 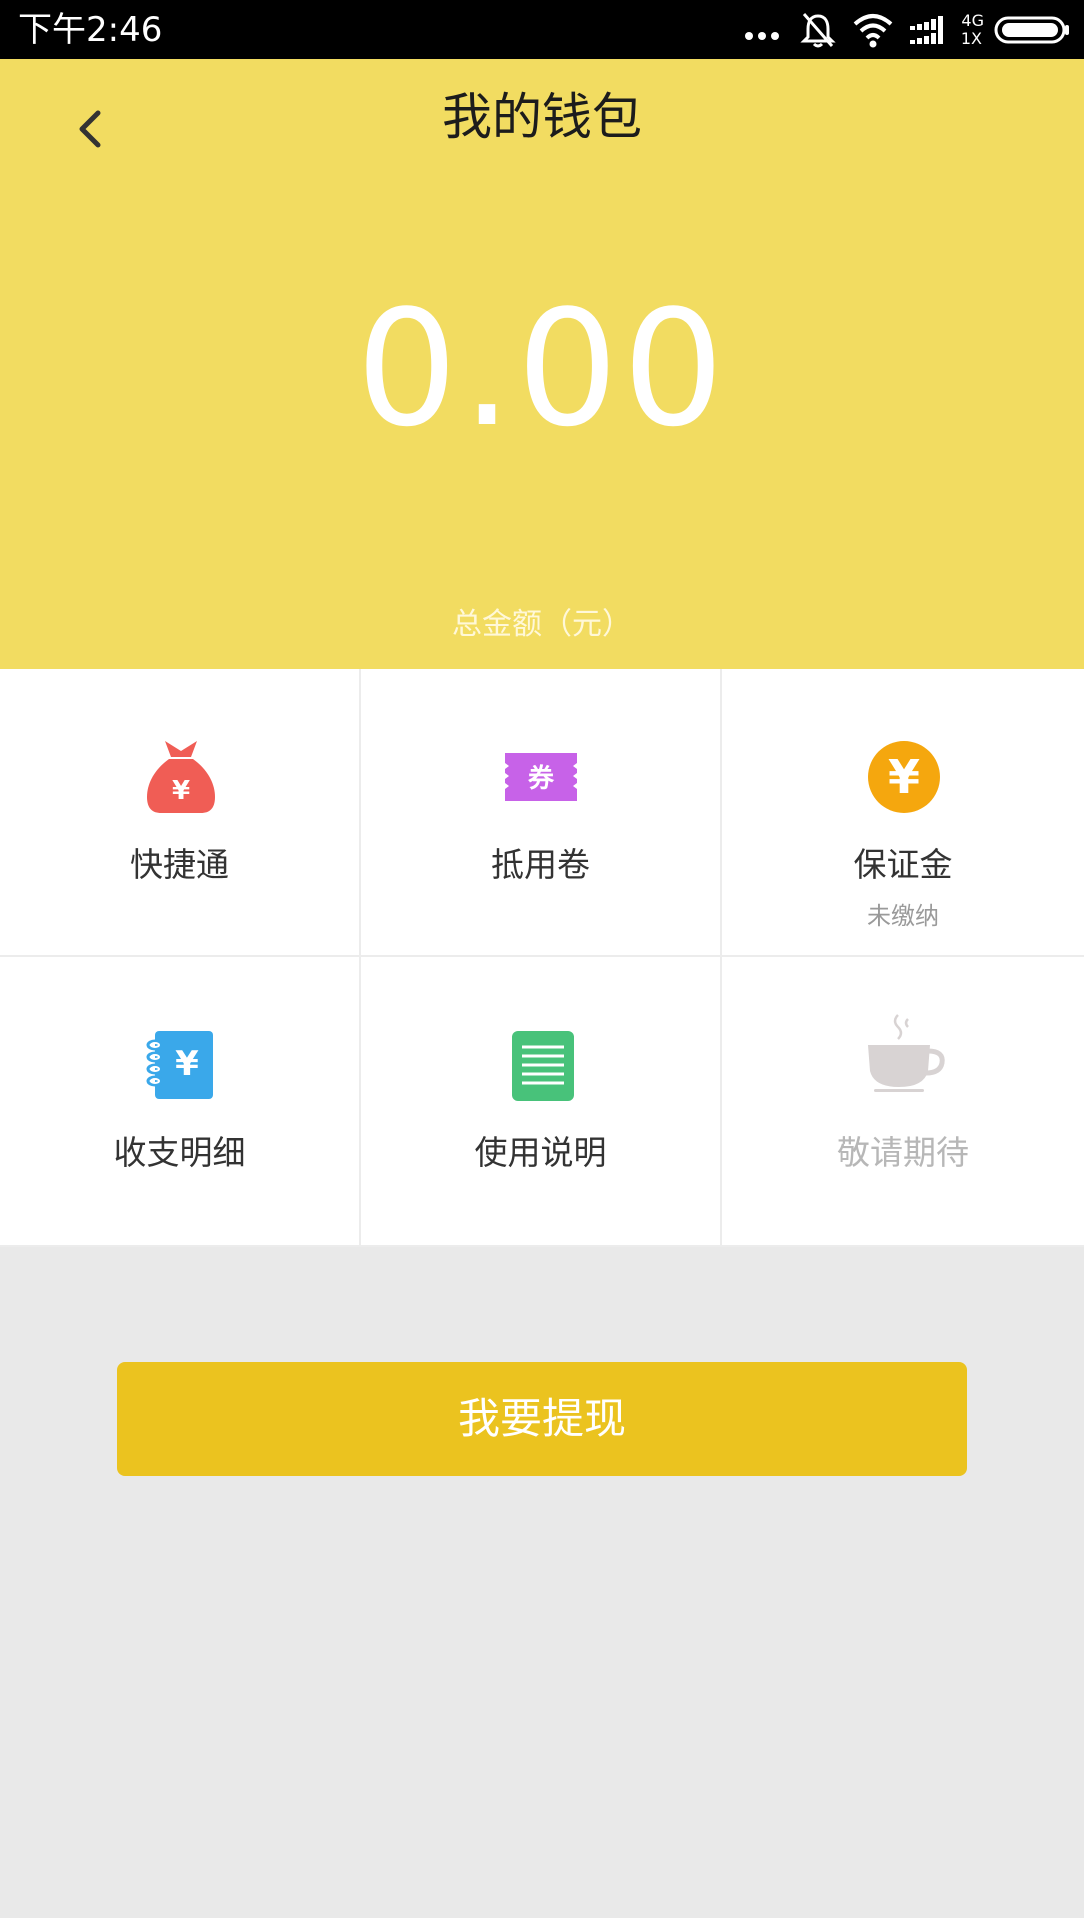 I want to click on ledger-icon: ¥, so click(x=179, y=1065).